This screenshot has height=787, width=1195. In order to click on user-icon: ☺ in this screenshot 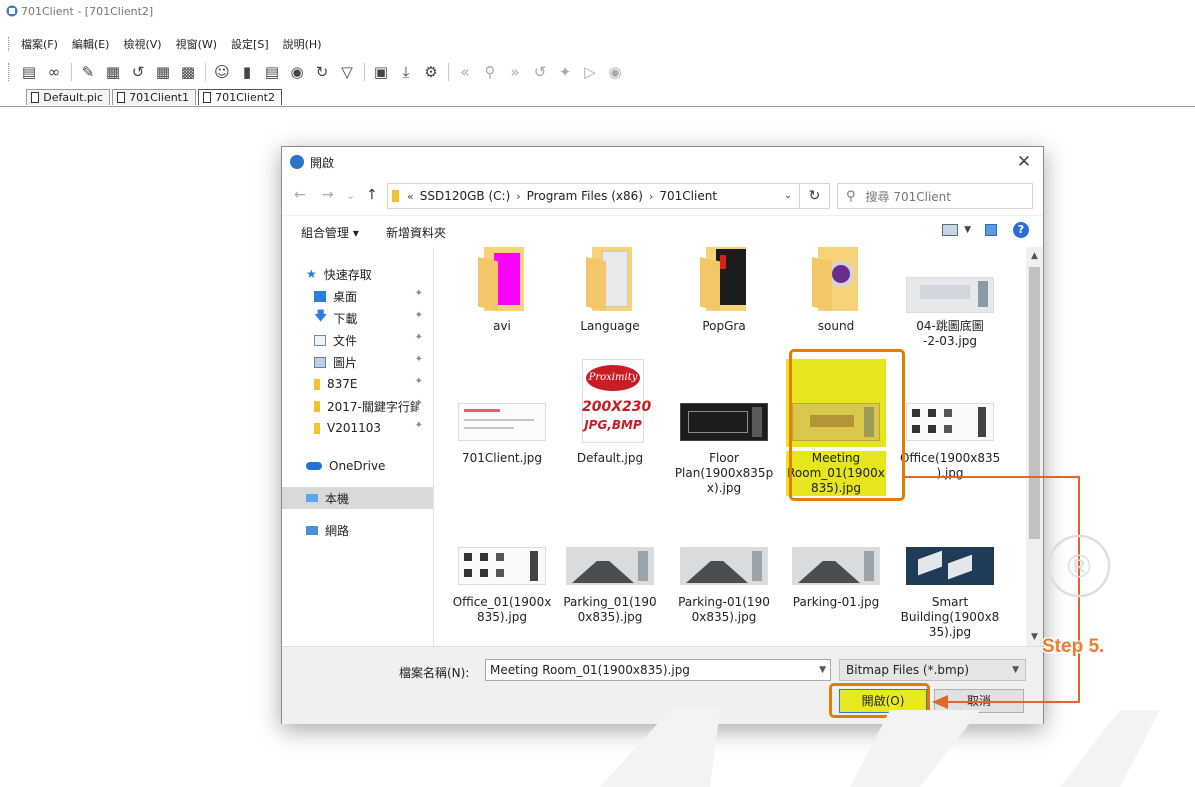, I will do `click(222, 72)`.